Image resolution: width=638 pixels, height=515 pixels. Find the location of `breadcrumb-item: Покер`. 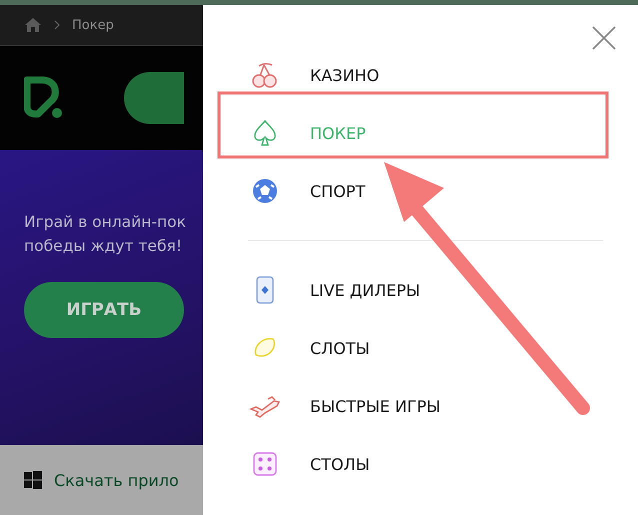

breadcrumb-item: Покер is located at coordinates (93, 25).